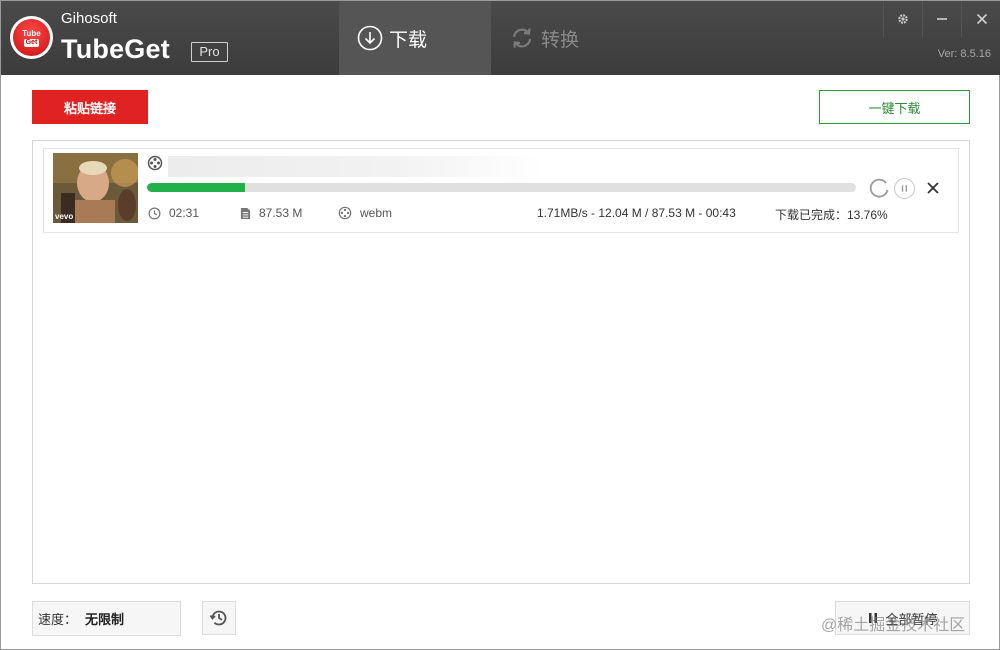 The image size is (1000, 650). What do you see at coordinates (281, 213) in the screenshot?
I see `size-value: 87.53 M` at bounding box center [281, 213].